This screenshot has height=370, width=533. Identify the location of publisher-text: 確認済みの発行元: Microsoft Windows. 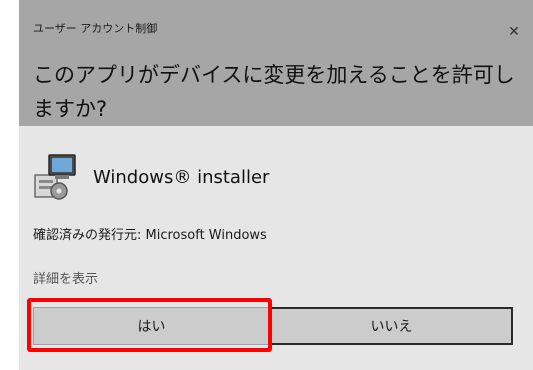
(150, 235).